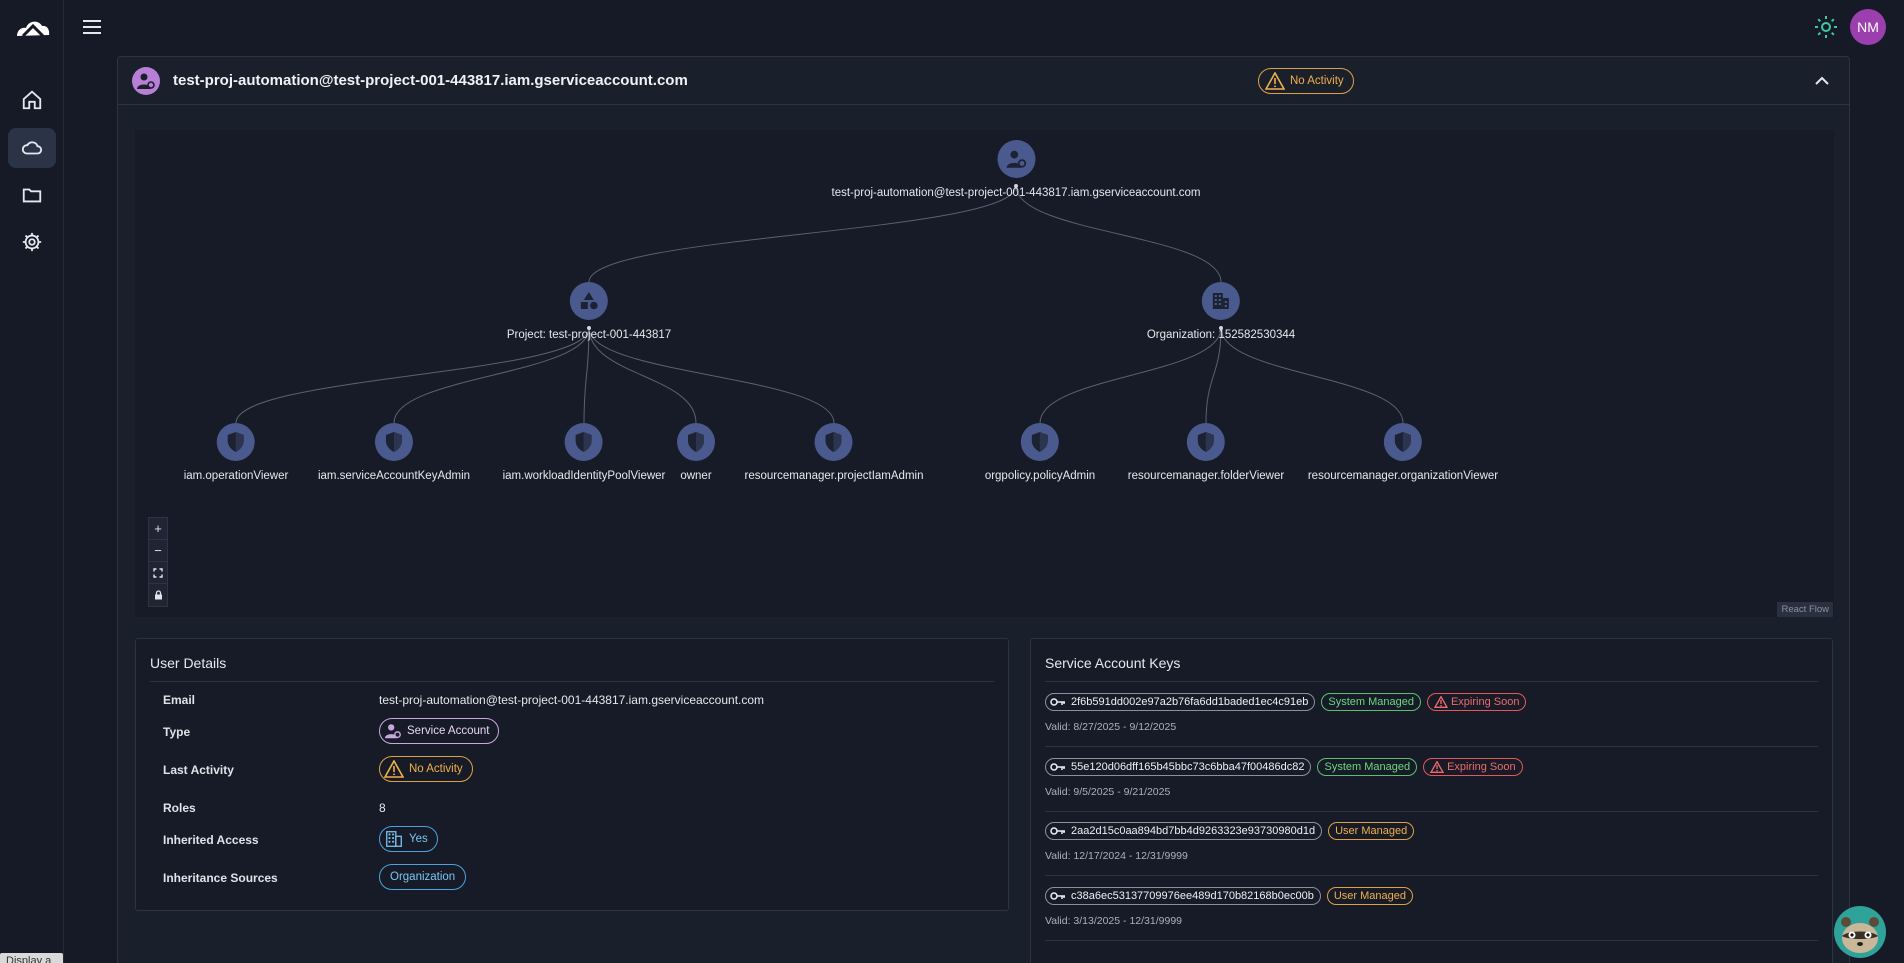 Image resolution: width=1904 pixels, height=963 pixels. I want to click on detail-label: Inheritance Sources, so click(220, 878).